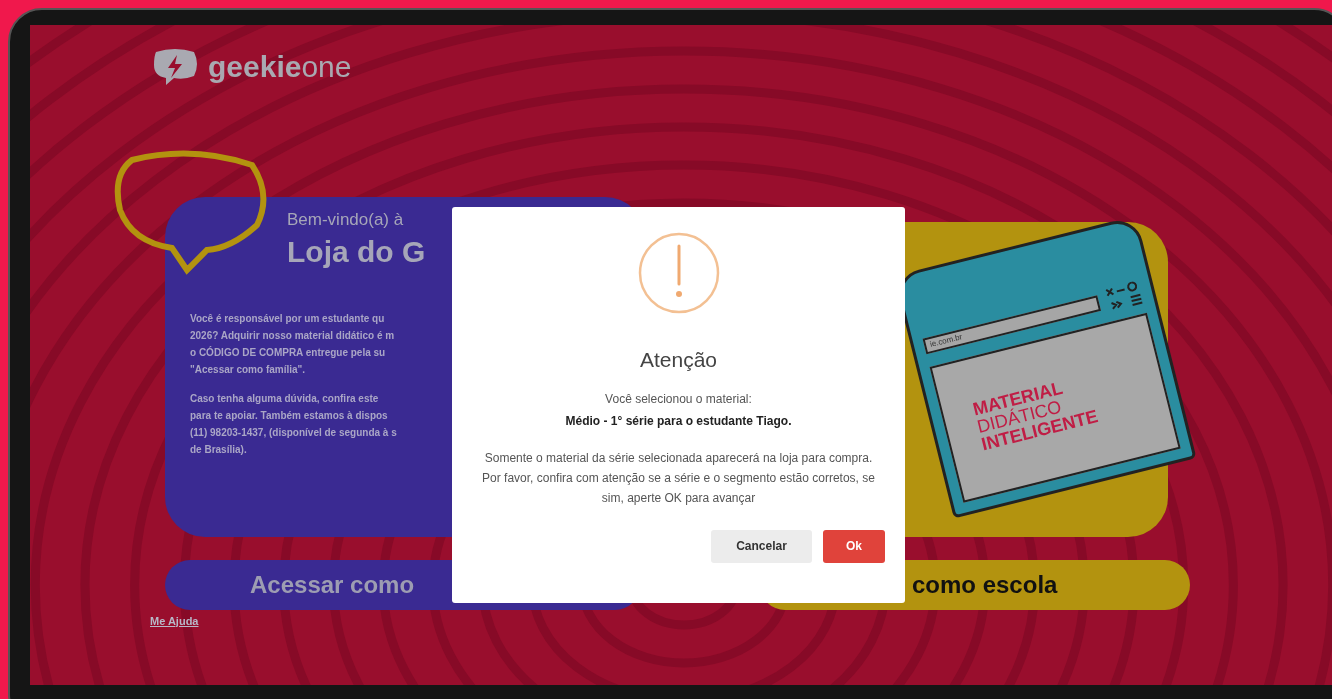 Image resolution: width=1332 pixels, height=699 pixels. I want to click on welcome-paragraph: Caso tenha alguma dúvida, confira este para te apoiar. Também estamos à dispos (11) 98203-1437, (disponível de segunda à s de Brasília)., so click(293, 424).